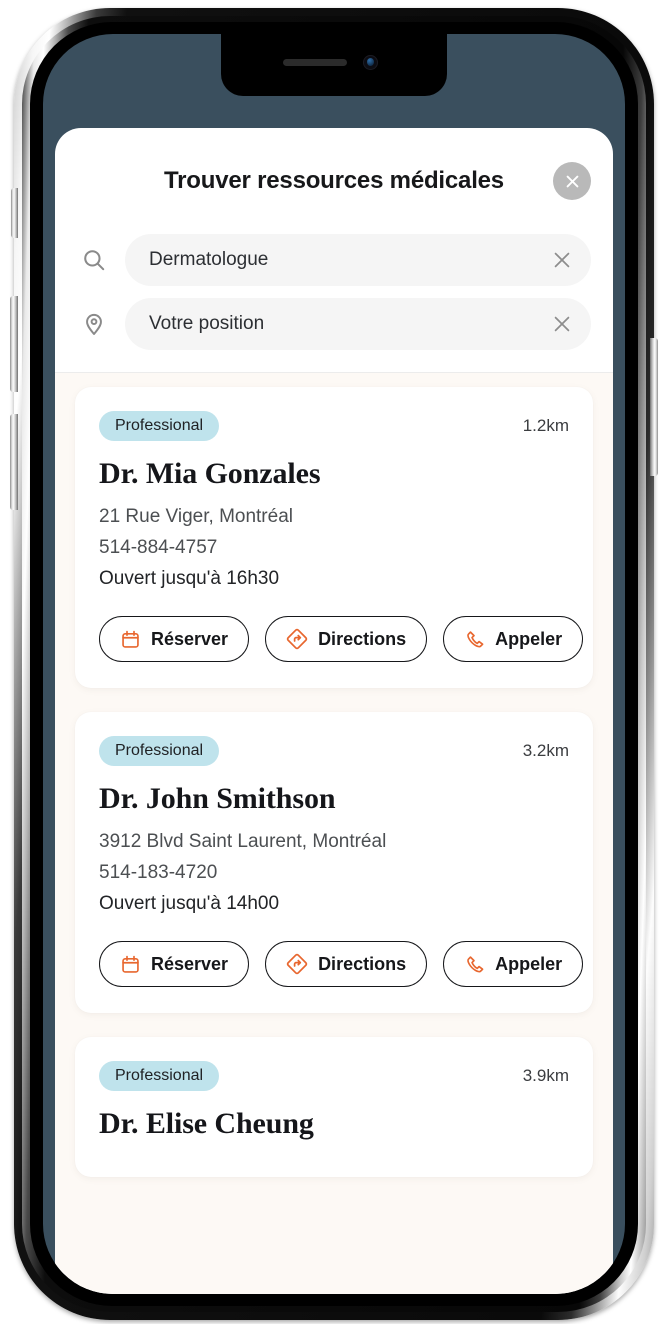  Describe the element at coordinates (334, 1076) in the screenshot. I see `card-header: Professional 3.9km` at that location.